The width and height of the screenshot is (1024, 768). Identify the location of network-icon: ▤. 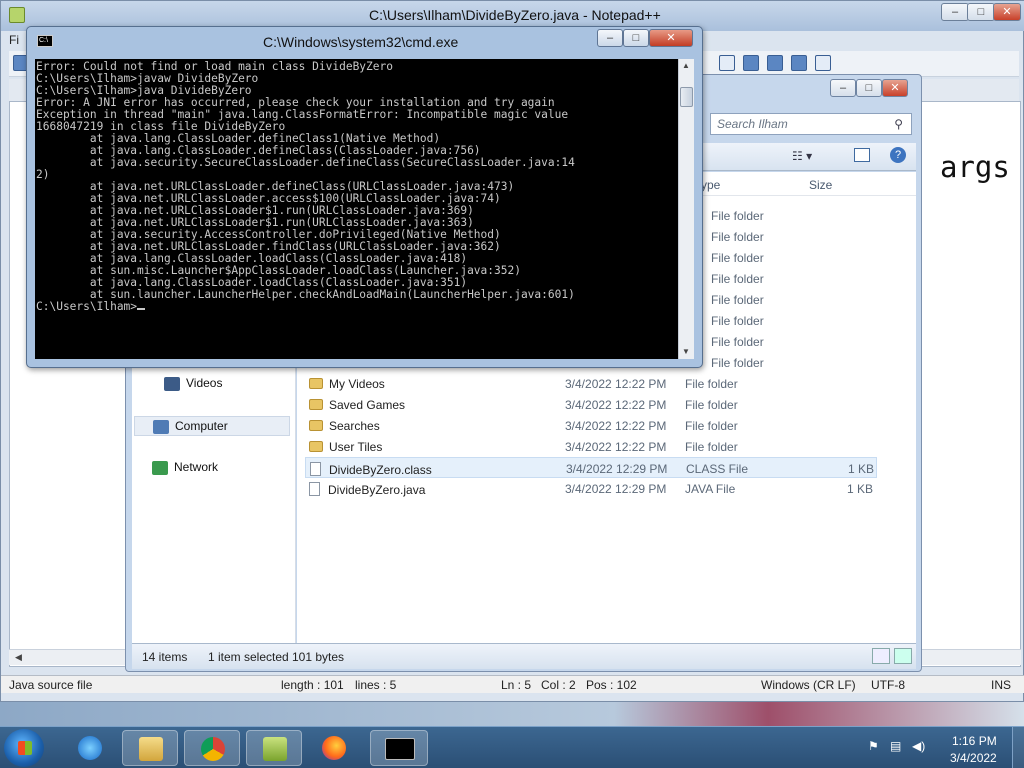
(897, 746).